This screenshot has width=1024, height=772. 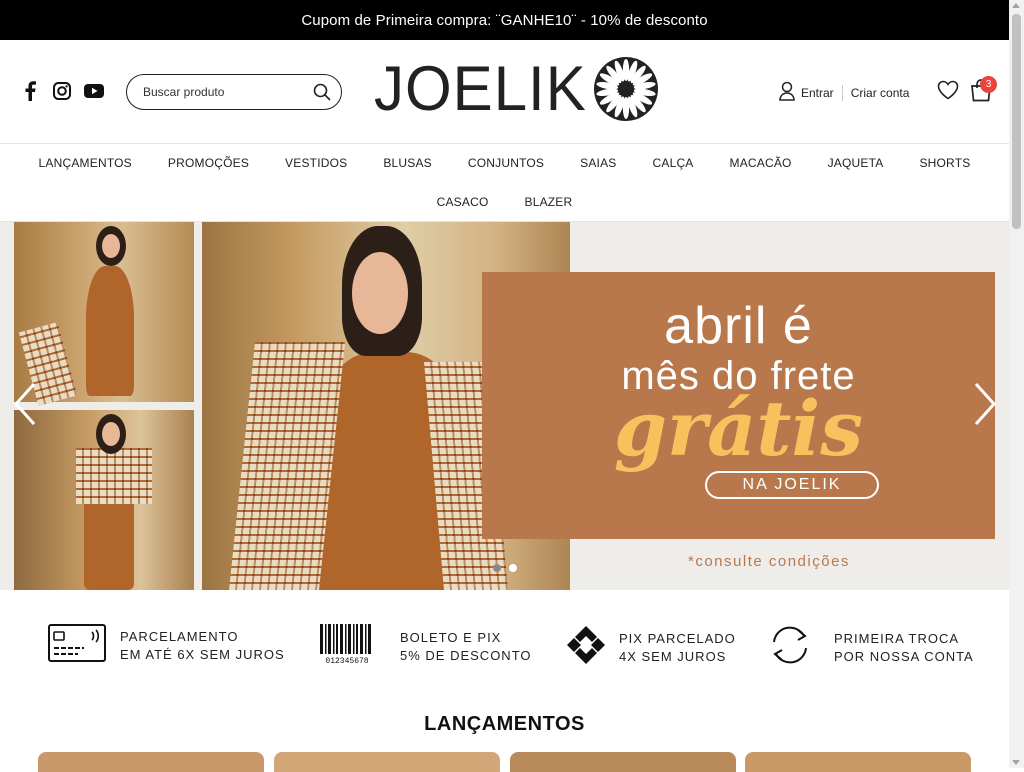 What do you see at coordinates (787, 92) in the screenshot?
I see `user-icon` at bounding box center [787, 92].